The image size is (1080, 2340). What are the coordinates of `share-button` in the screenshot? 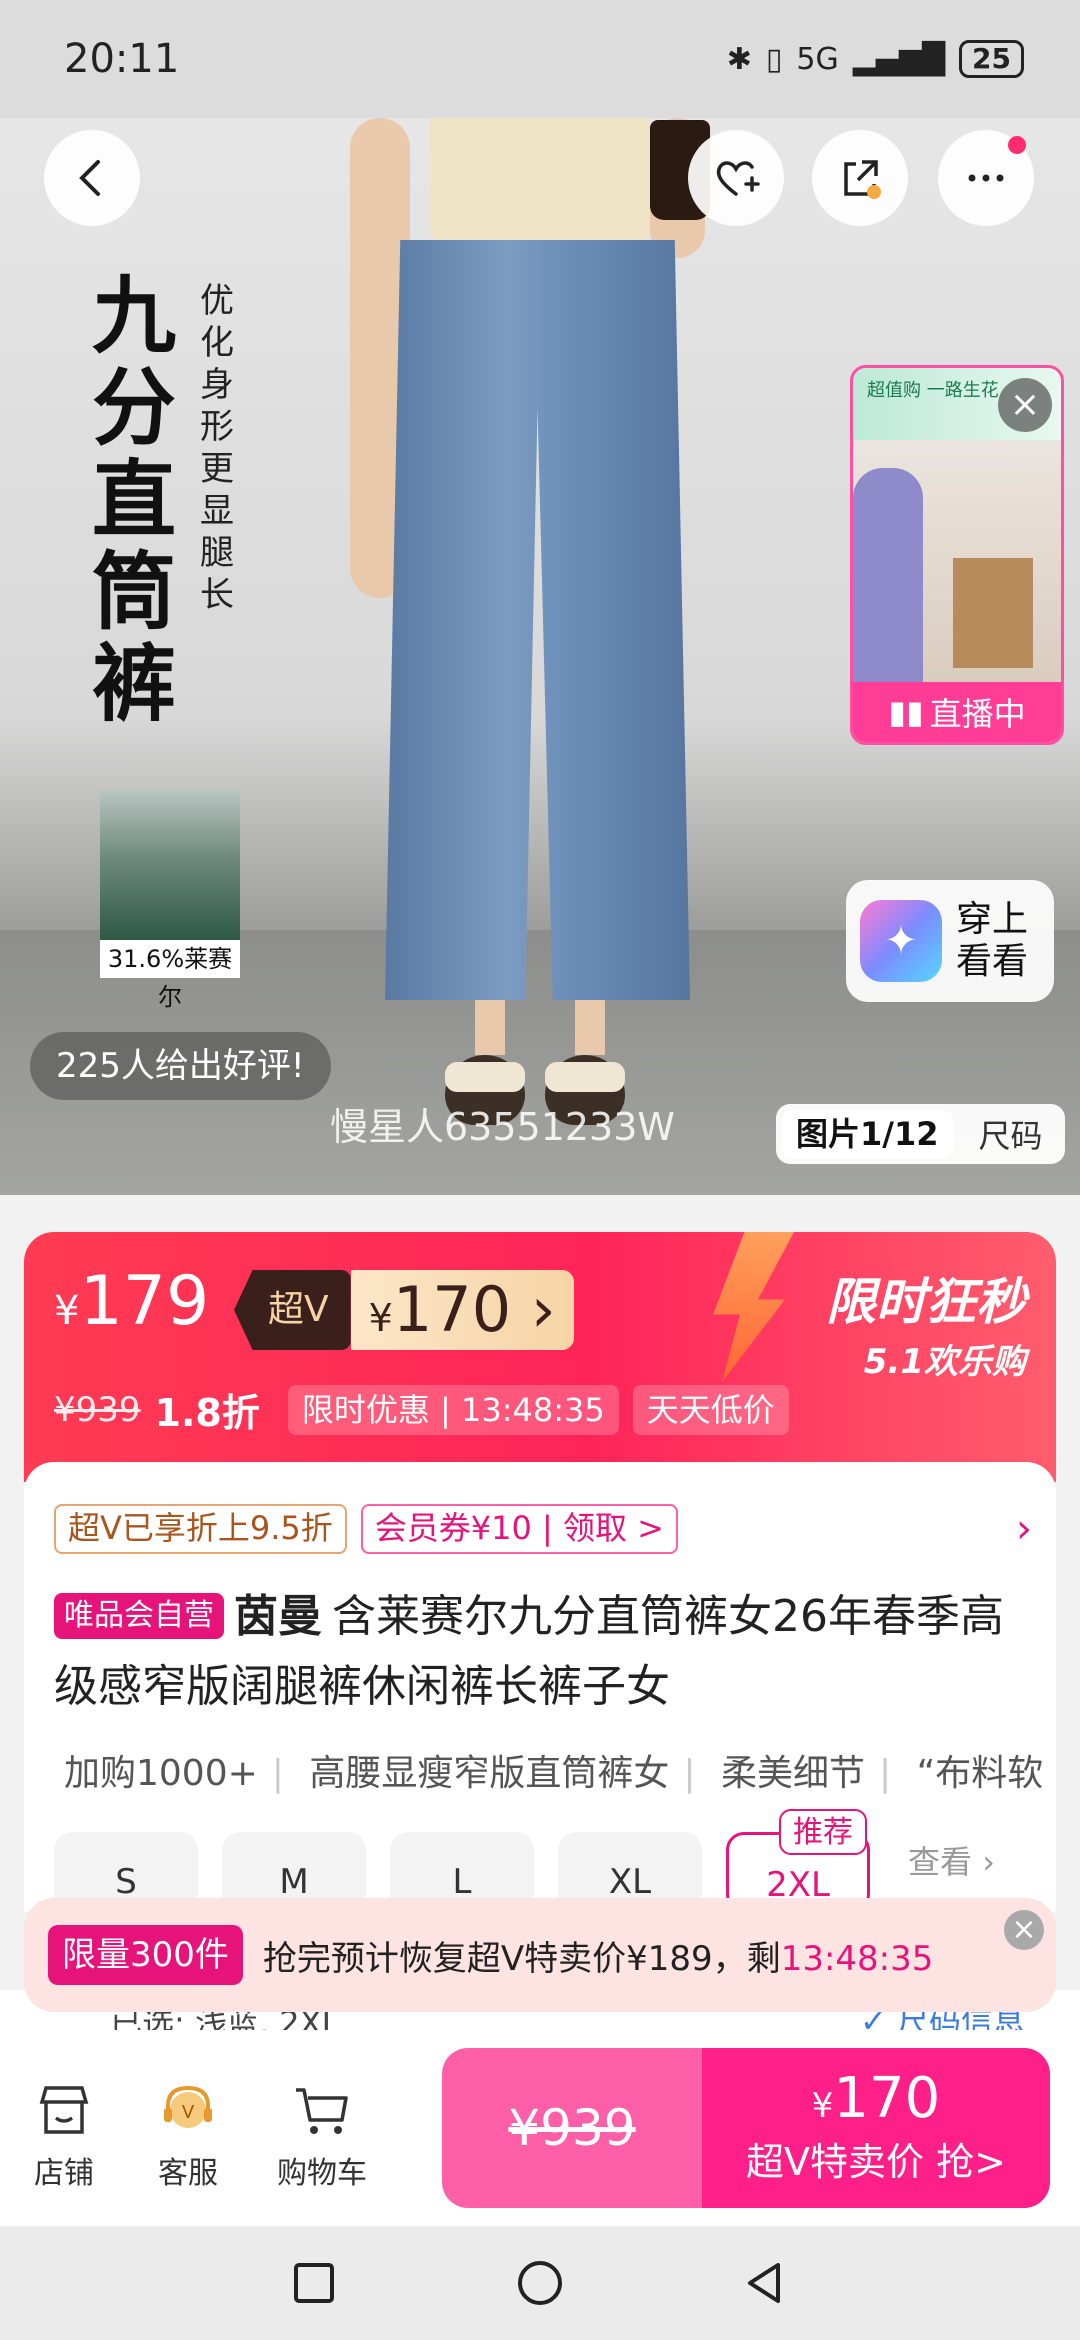 It's located at (860, 178).